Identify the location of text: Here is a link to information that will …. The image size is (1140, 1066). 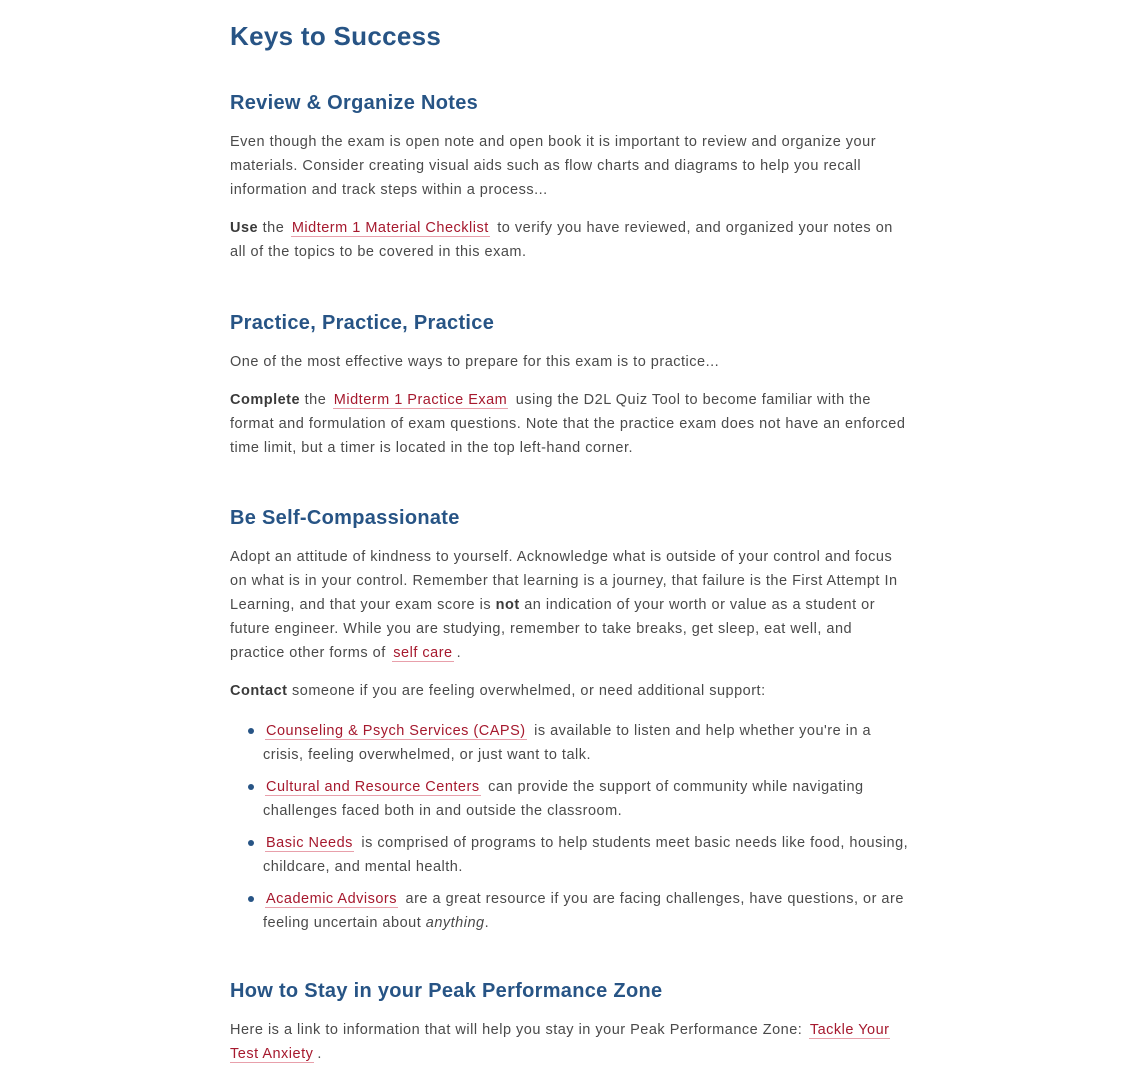
(518, 1030).